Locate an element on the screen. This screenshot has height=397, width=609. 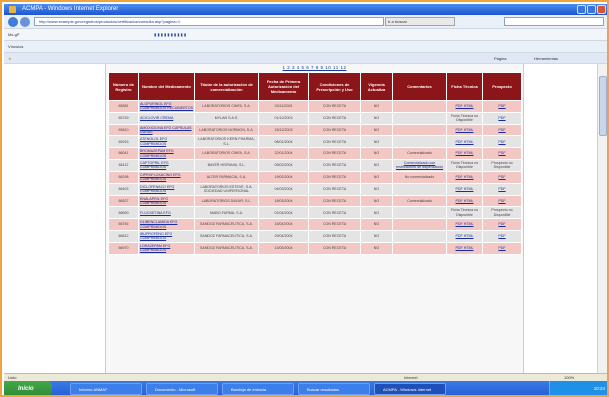
pagination: 1 2 3 4 5 6 7 8 9 10 11 12 is located at coordinates (314, 67).